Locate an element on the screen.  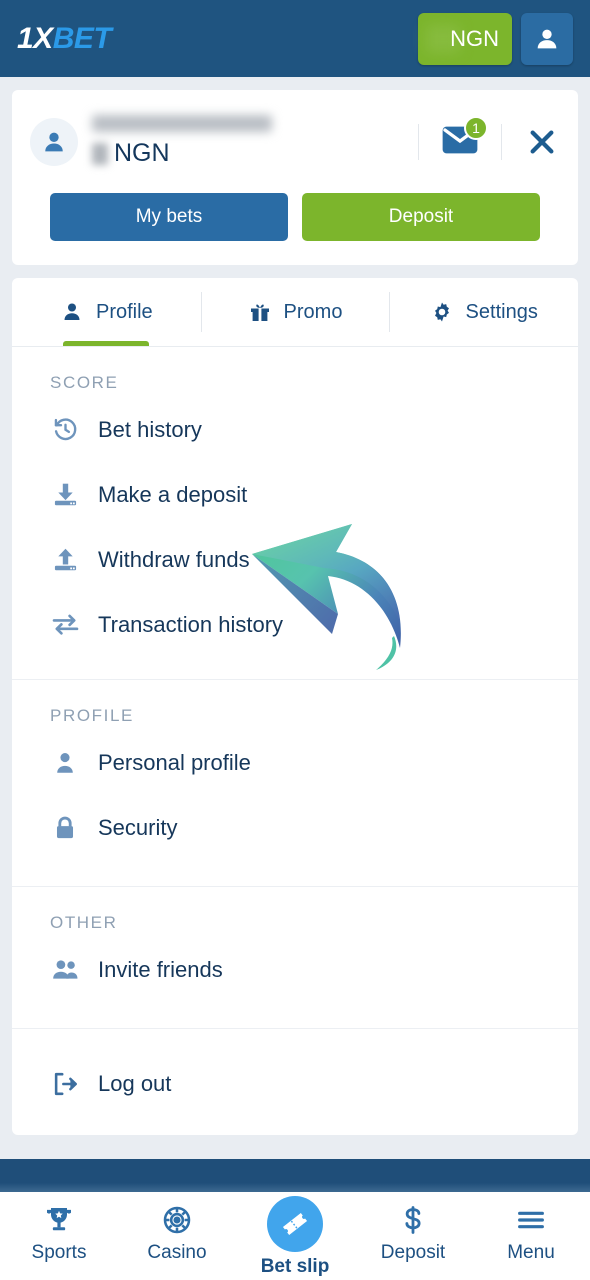
nav-item-deposit: Deposit is located at coordinates (413, 1228).